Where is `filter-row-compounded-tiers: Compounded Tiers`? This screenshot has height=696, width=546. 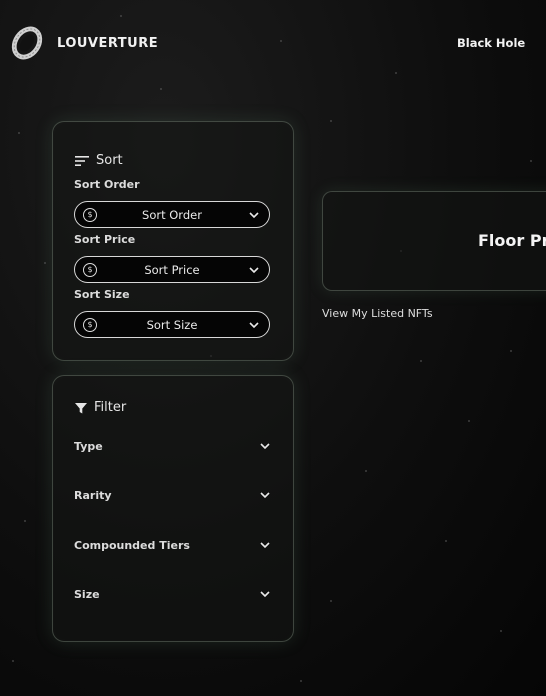 filter-row-compounded-tiers: Compounded Tiers is located at coordinates (173, 545).